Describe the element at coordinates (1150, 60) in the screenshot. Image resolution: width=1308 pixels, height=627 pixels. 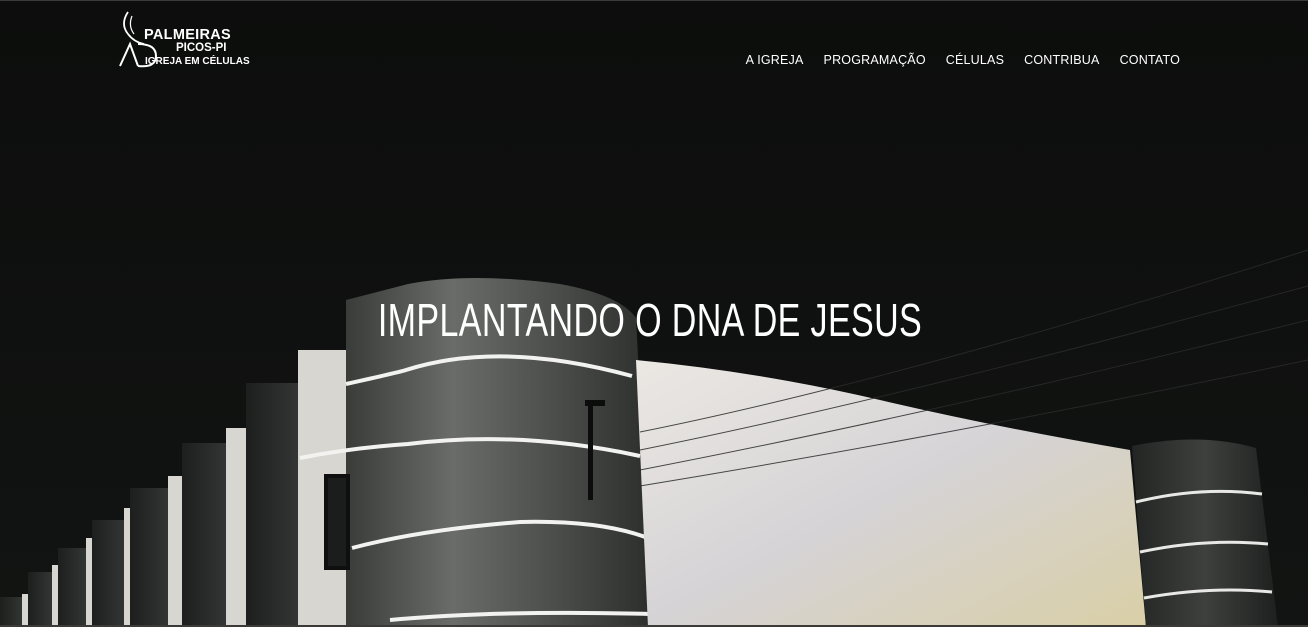
I see `nav-item-contato: CONTATO` at that location.